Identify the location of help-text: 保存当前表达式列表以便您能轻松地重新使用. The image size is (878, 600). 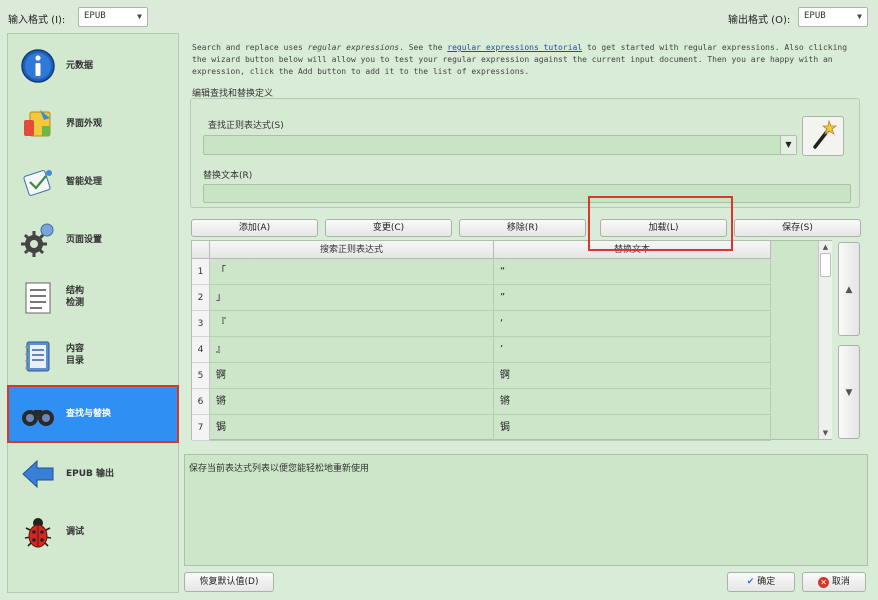
(279, 469).